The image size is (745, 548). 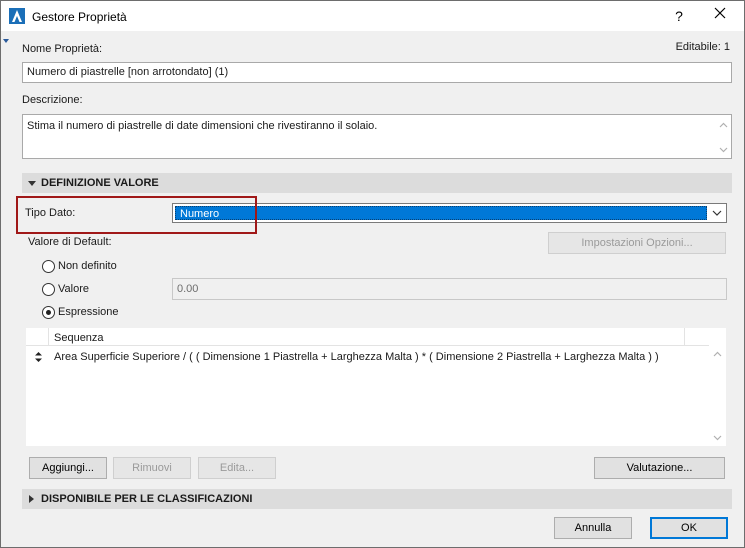 What do you see at coordinates (720, 13) in the screenshot?
I see `close-icon` at bounding box center [720, 13].